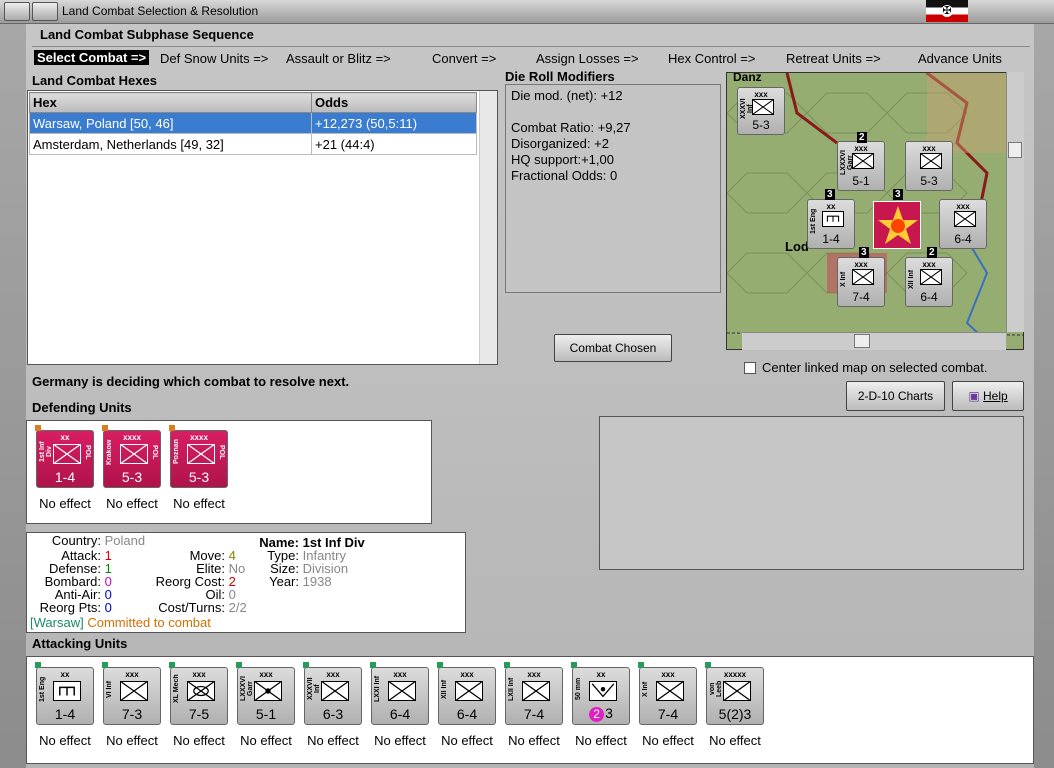 The width and height of the screenshot is (1054, 768). What do you see at coordinates (1015, 202) in the screenshot?
I see `map-vertical-scrollbar` at bounding box center [1015, 202].